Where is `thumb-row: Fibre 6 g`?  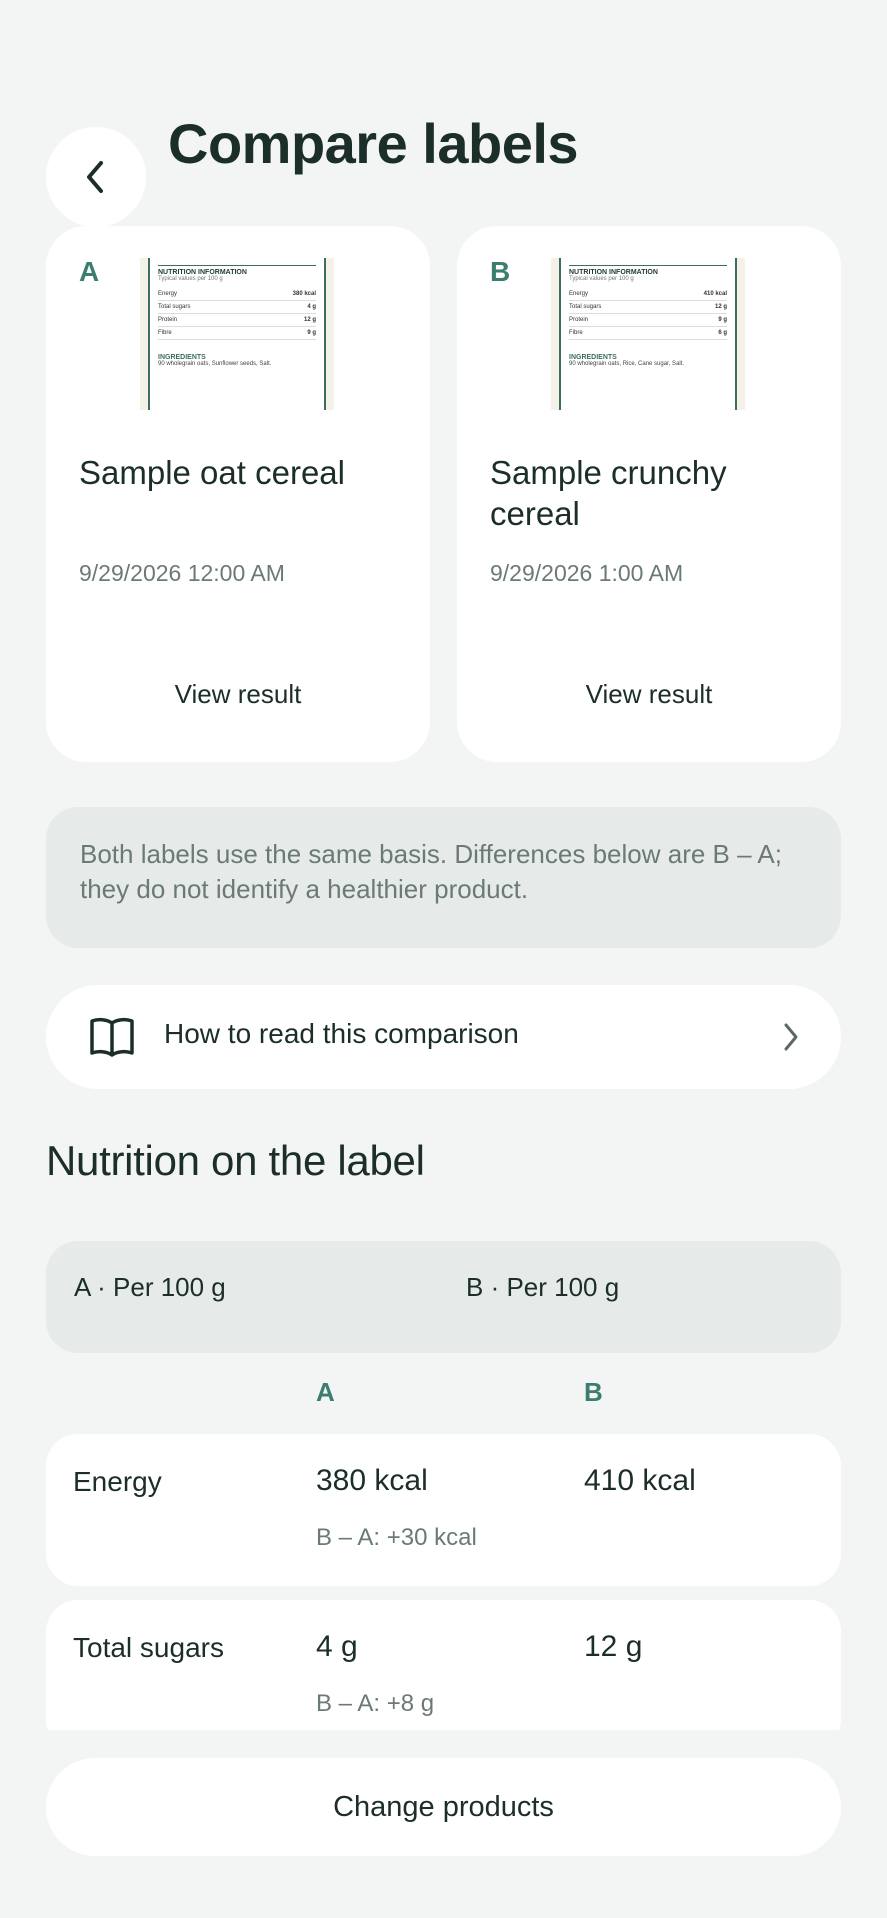 thumb-row: Fibre 6 g is located at coordinates (648, 333).